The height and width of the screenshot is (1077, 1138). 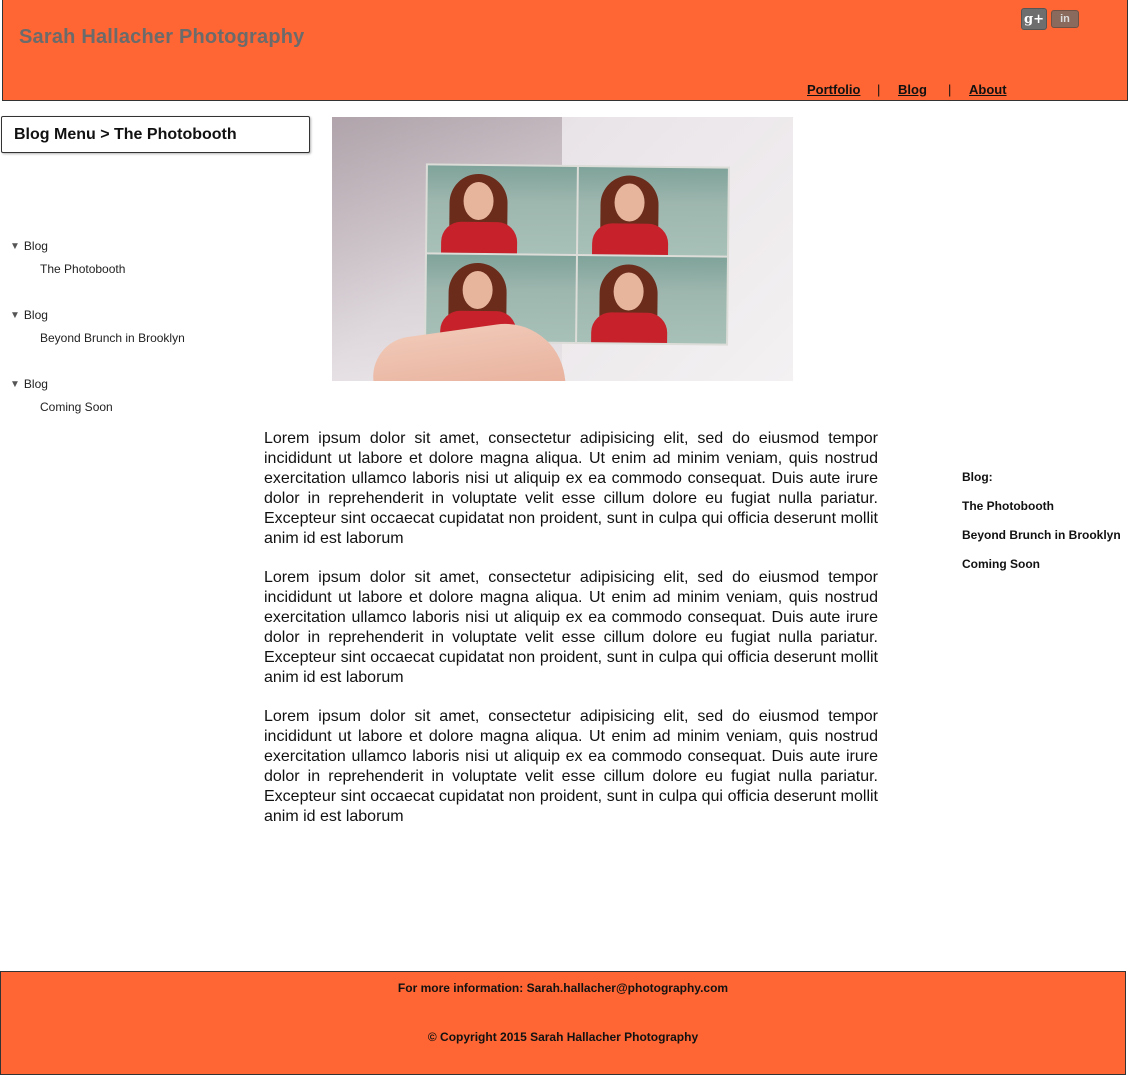 I want to click on breadcrumb: Blog Menu > The Photobooth, so click(x=155, y=134).